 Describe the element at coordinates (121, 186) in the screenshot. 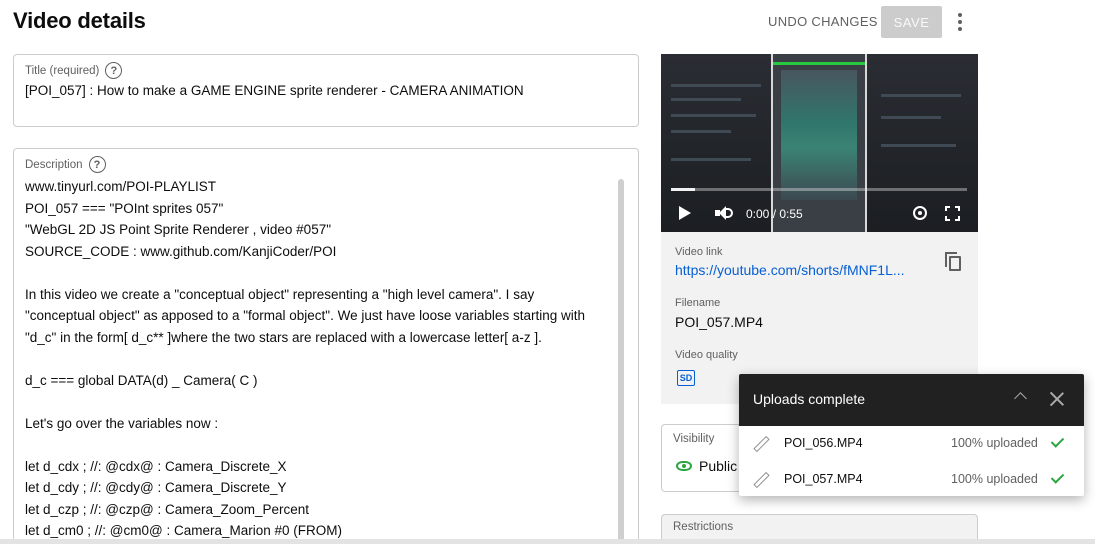

I see `description-line: www.tinyurl.com/POI-PLAYLIST` at that location.